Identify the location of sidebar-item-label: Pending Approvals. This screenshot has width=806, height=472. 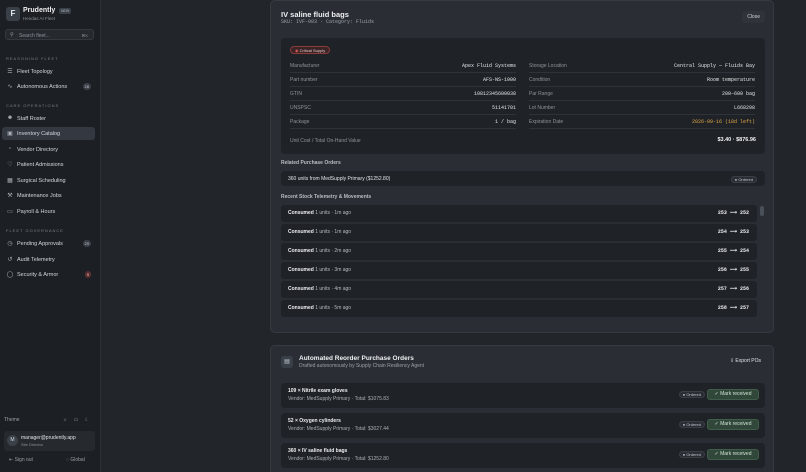
(40, 243).